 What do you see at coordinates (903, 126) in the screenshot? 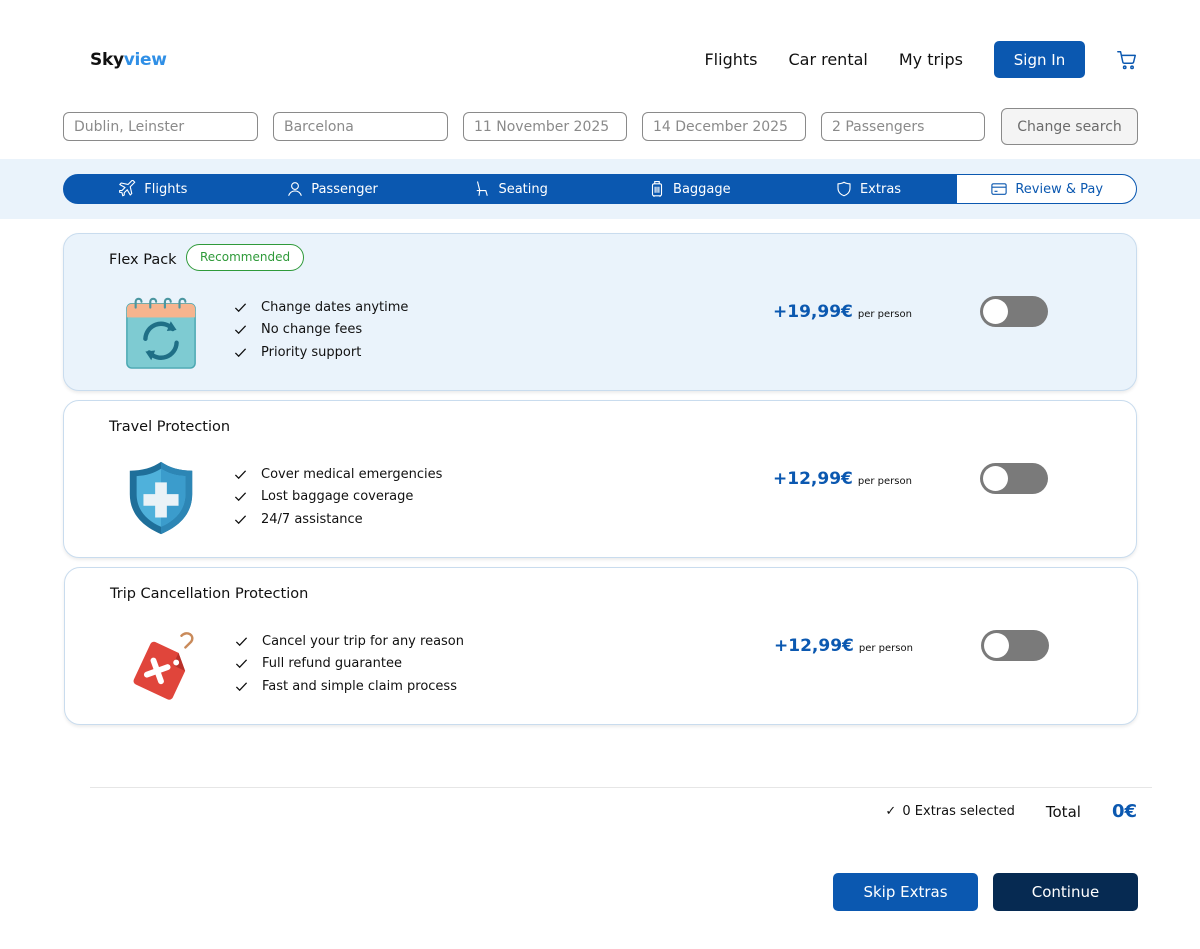
I see `passengers-input` at bounding box center [903, 126].